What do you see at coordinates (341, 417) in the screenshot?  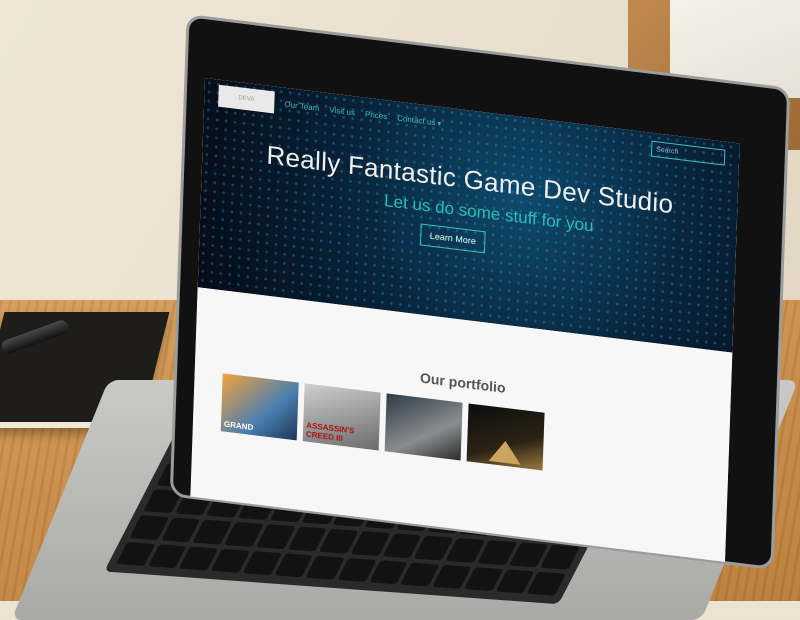 I see `portfolio-item-assassins-creed: ASSASSIN'S CREED III` at bounding box center [341, 417].